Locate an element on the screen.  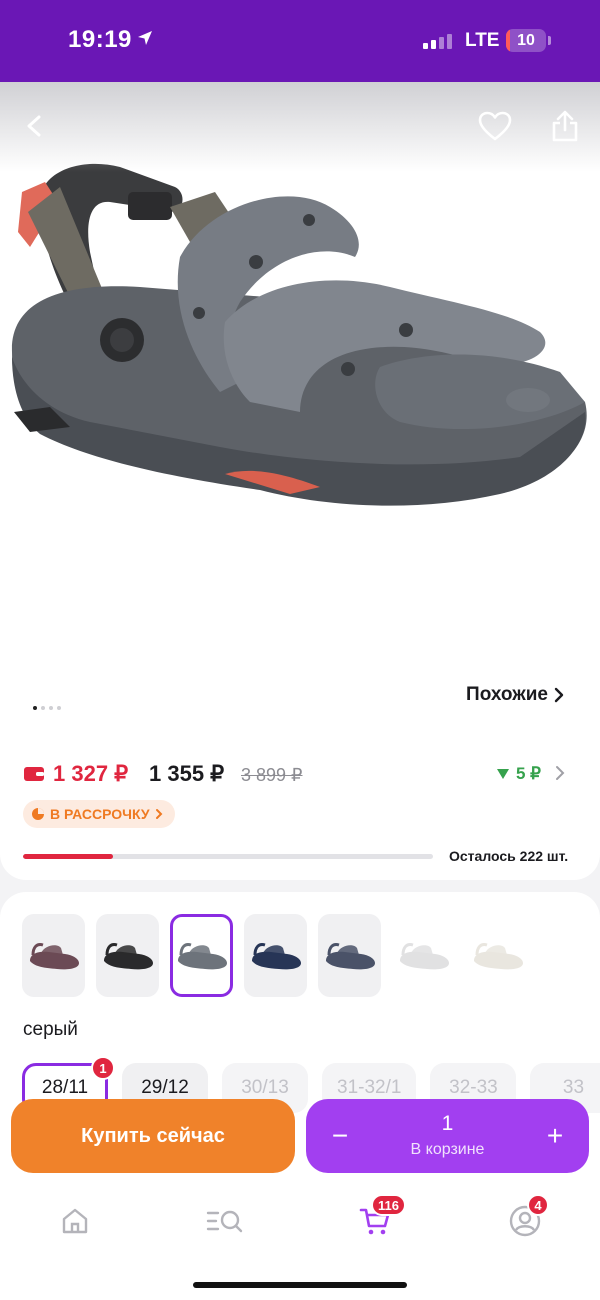
favorite-button is located at coordinates (495, 126).